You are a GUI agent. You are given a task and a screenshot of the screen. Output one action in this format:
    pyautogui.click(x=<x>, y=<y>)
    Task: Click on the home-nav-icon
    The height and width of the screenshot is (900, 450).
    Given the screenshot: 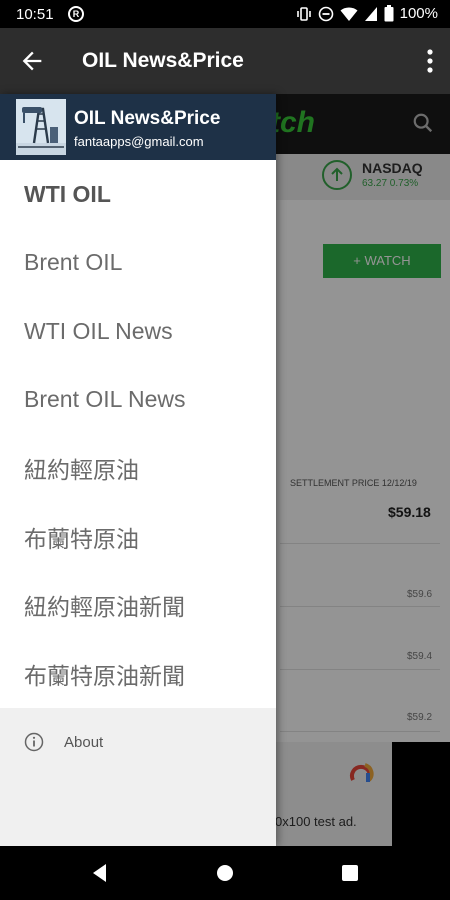 What is the action you would take?
    pyautogui.click(x=225, y=873)
    